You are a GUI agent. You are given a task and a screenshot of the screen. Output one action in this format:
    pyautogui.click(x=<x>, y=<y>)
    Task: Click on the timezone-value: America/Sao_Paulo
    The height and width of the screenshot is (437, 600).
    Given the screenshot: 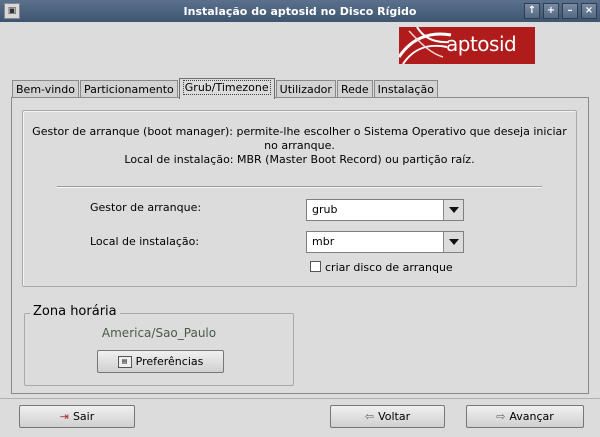 What is the action you would take?
    pyautogui.click(x=159, y=333)
    